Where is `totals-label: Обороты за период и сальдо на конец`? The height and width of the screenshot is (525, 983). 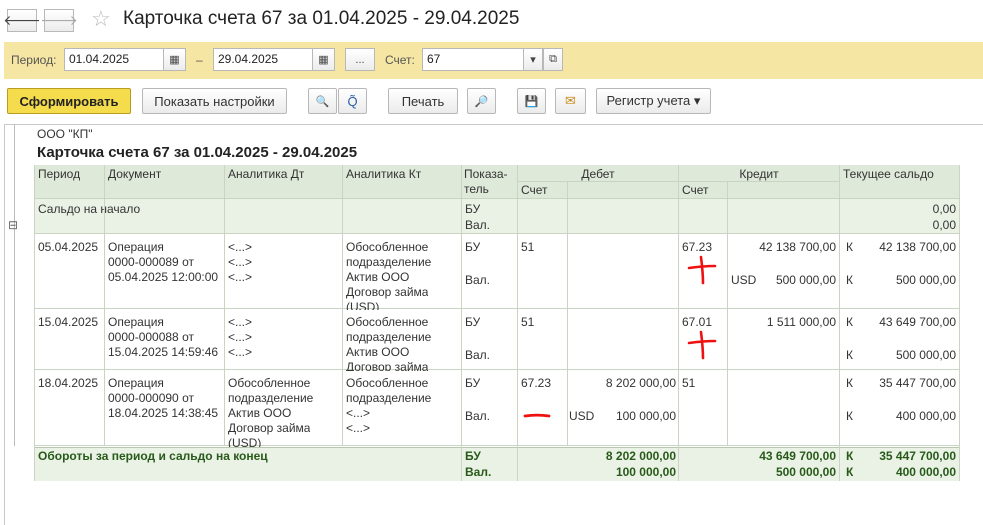
totals-label: Обороты за период и сальдо на конец is located at coordinates (153, 456).